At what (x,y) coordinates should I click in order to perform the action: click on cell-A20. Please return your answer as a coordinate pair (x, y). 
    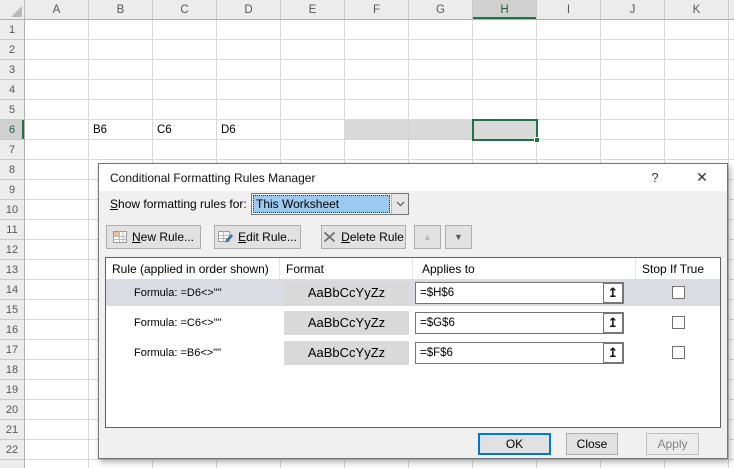
    Looking at the image, I should click on (57, 410).